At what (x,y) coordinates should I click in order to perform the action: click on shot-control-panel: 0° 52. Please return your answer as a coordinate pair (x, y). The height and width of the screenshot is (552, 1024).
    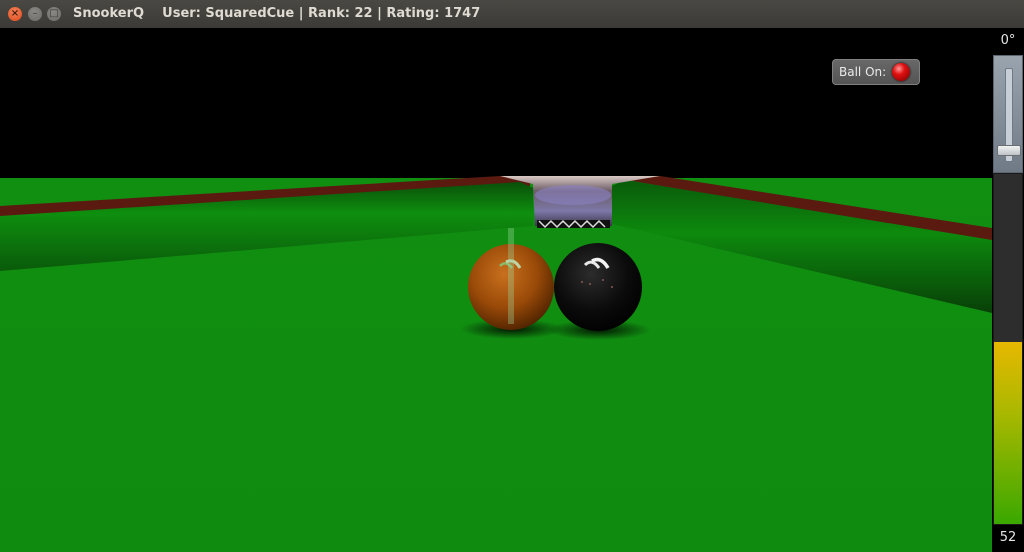
    Looking at the image, I should click on (1008, 290).